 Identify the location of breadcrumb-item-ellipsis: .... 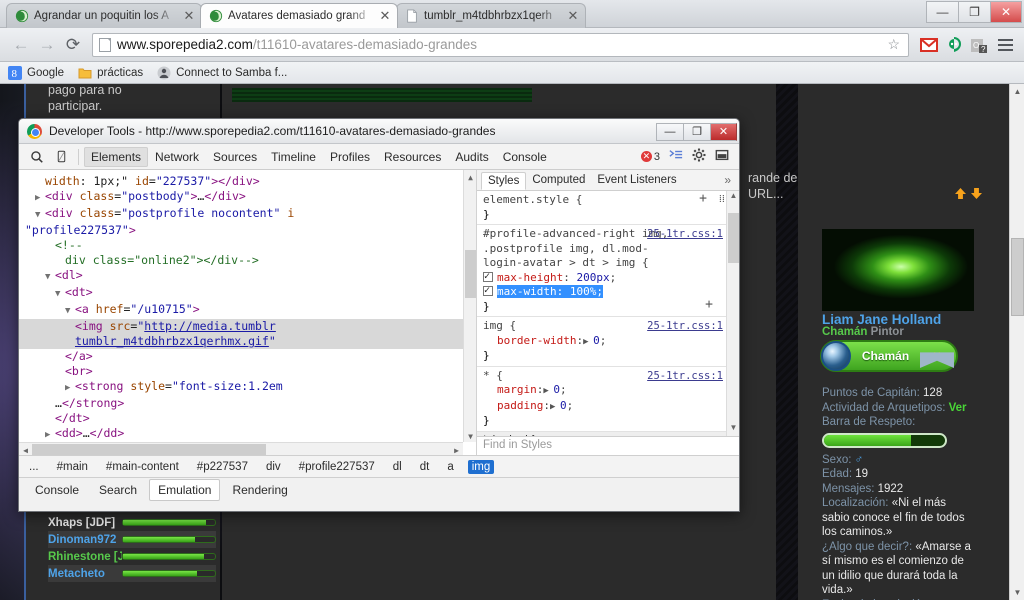
(34, 467).